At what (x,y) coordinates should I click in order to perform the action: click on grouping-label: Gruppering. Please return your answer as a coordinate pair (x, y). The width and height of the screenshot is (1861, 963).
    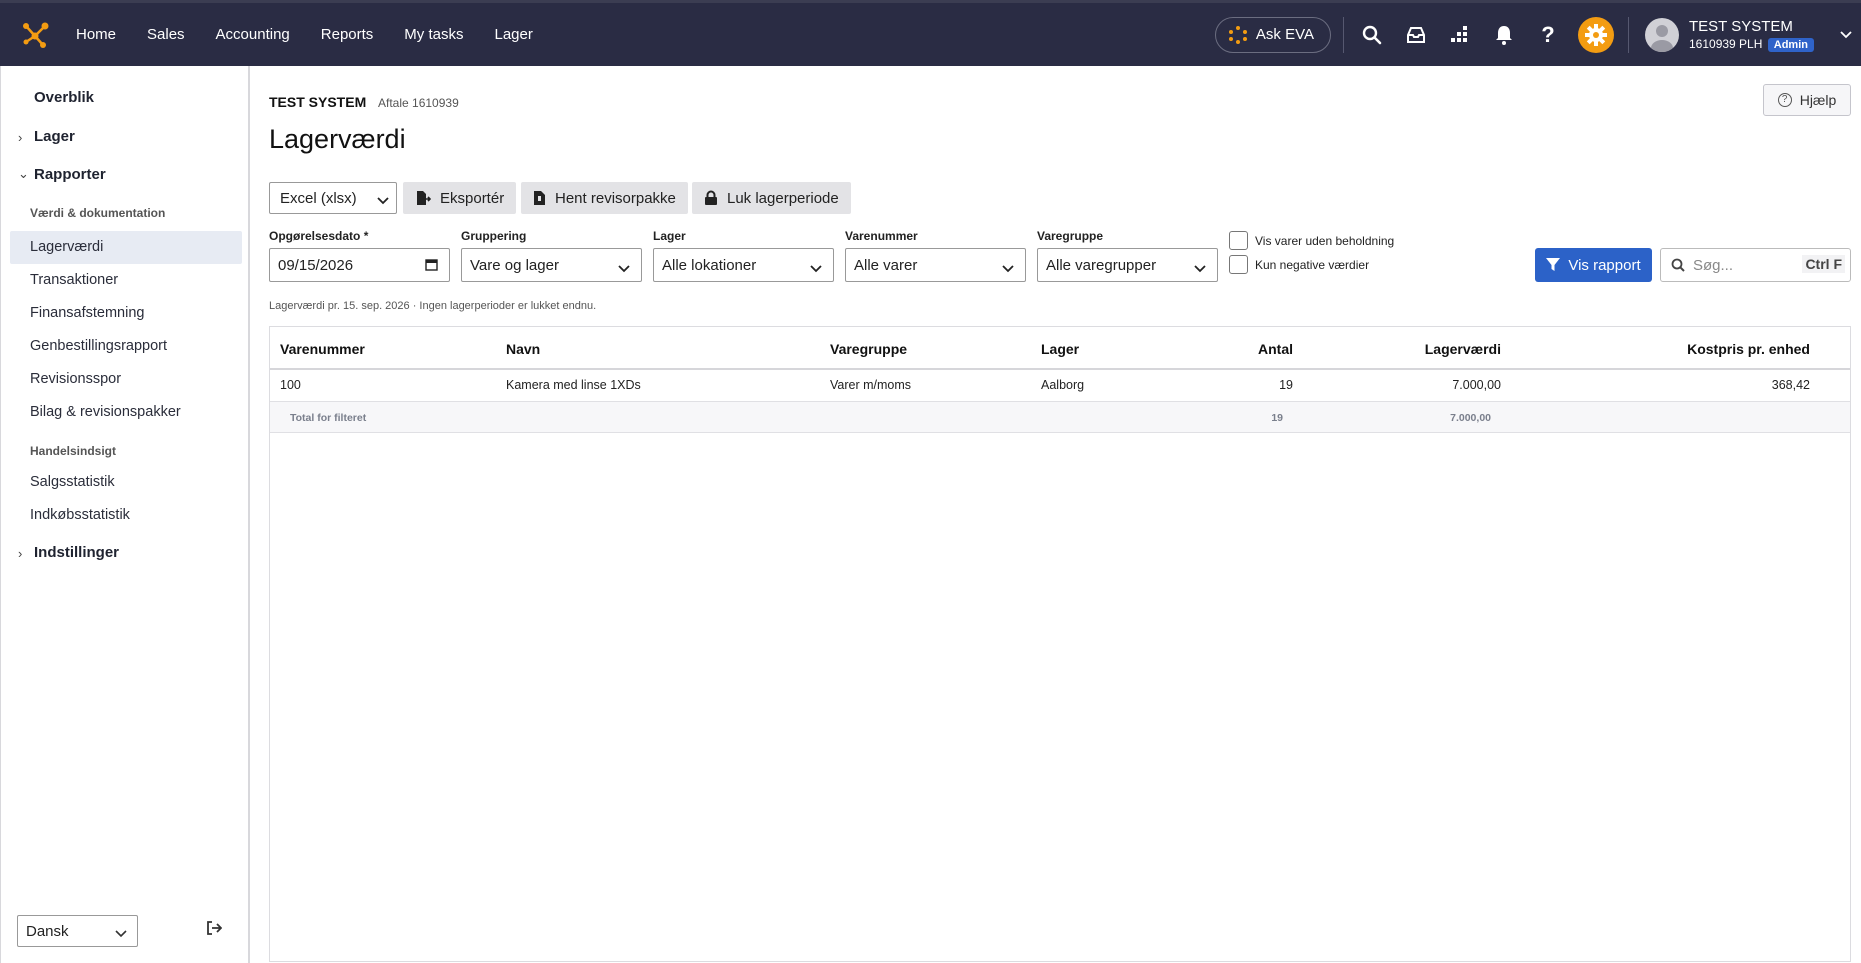
    Looking at the image, I should click on (494, 236).